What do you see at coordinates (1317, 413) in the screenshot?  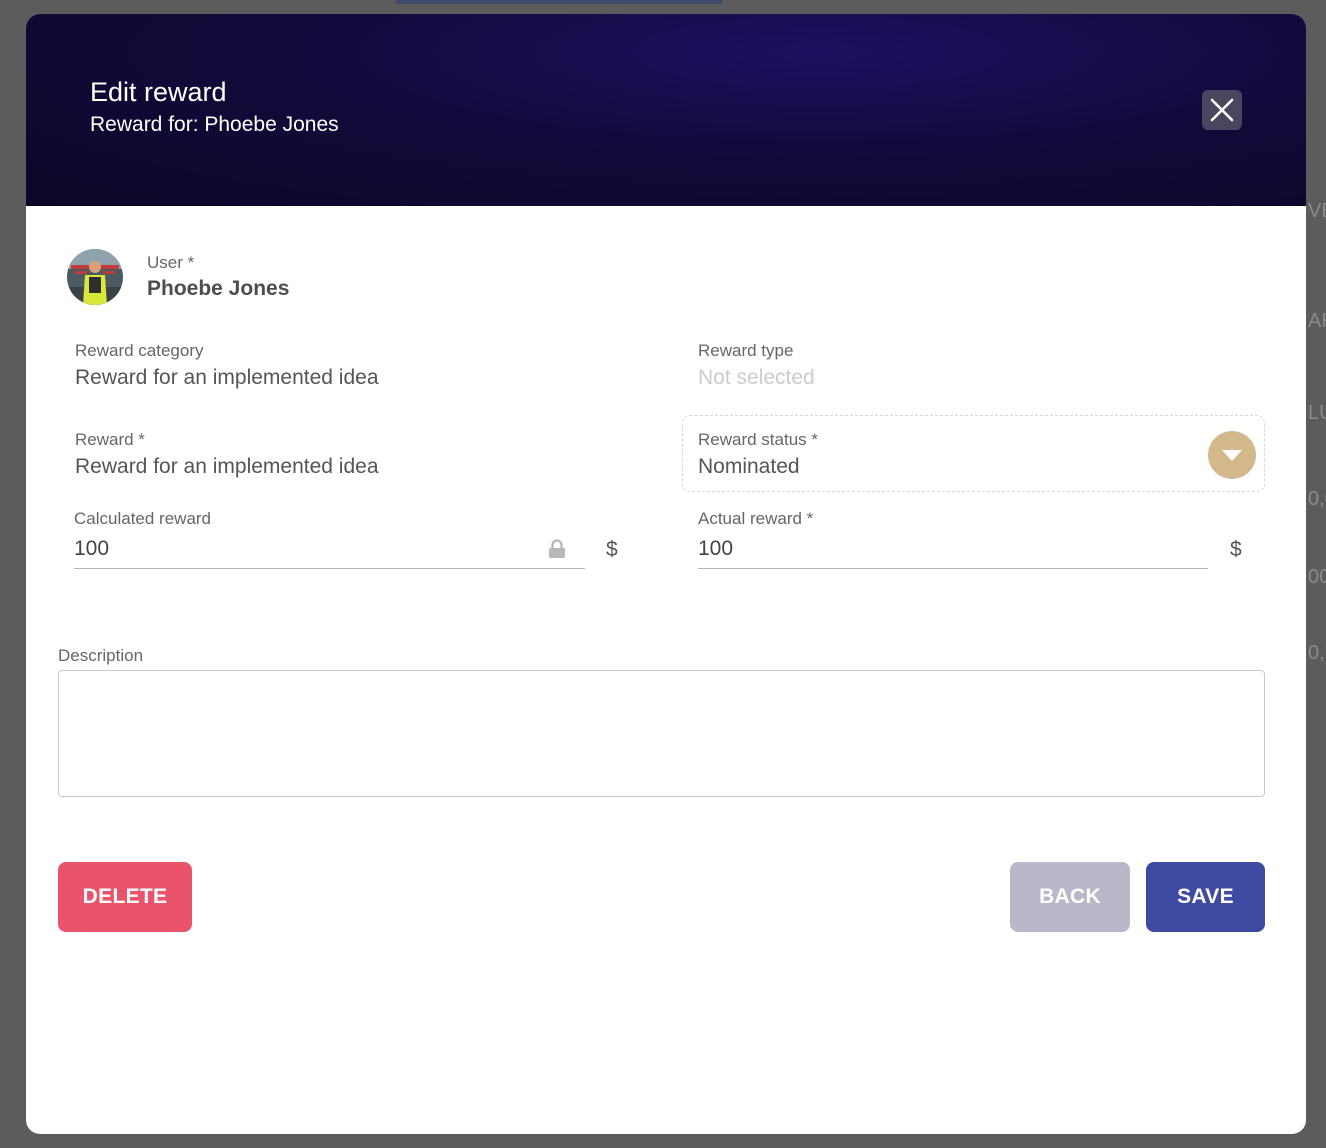 I see `background-text: LU` at bounding box center [1317, 413].